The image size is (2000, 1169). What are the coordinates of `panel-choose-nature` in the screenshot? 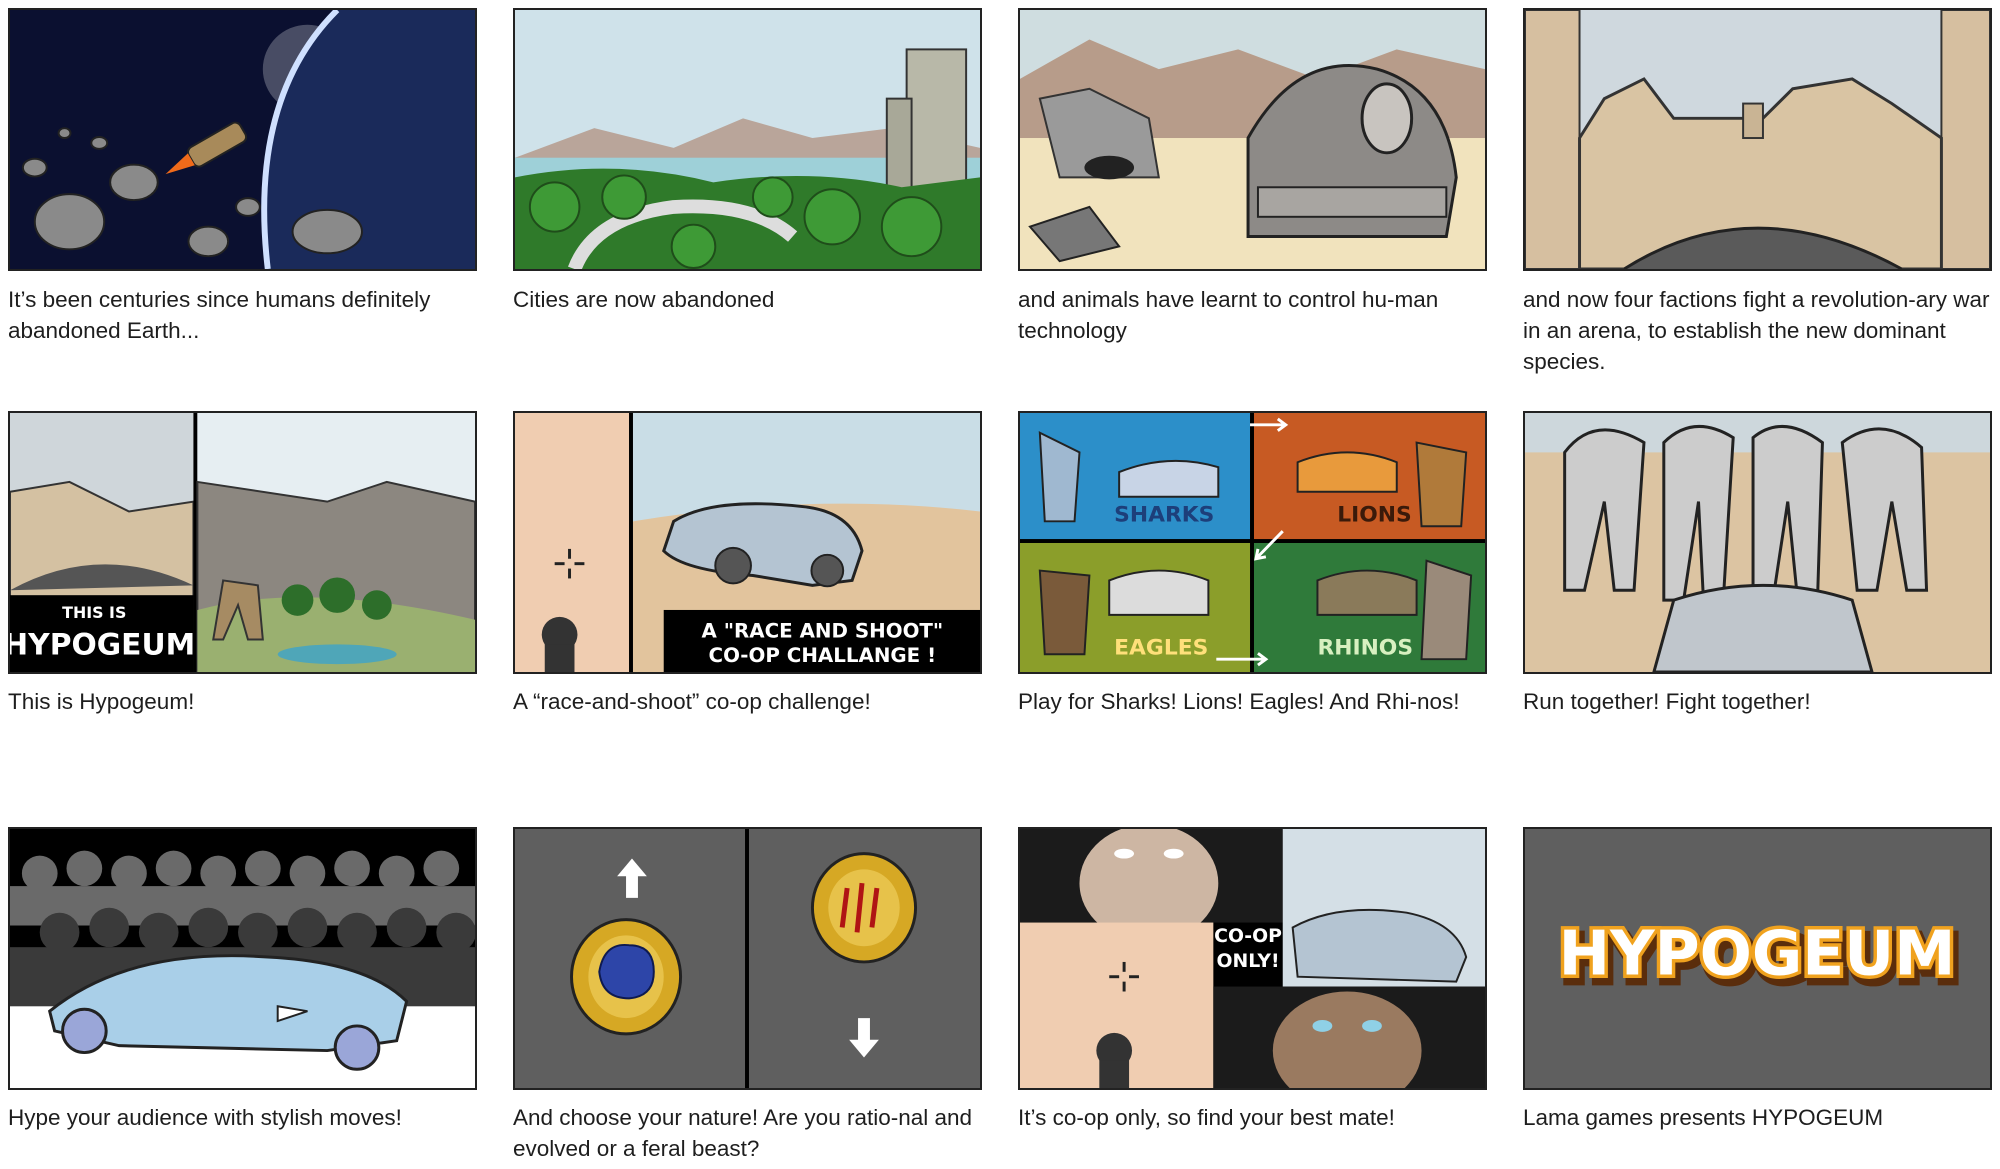 It's located at (747, 958).